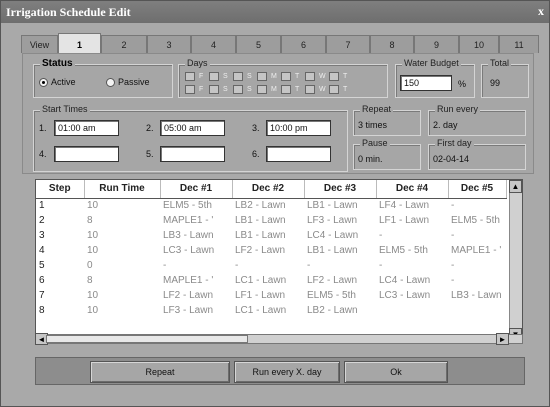 The width and height of the screenshot is (550, 407). I want to click on table-cell: 6, so click(60, 280).